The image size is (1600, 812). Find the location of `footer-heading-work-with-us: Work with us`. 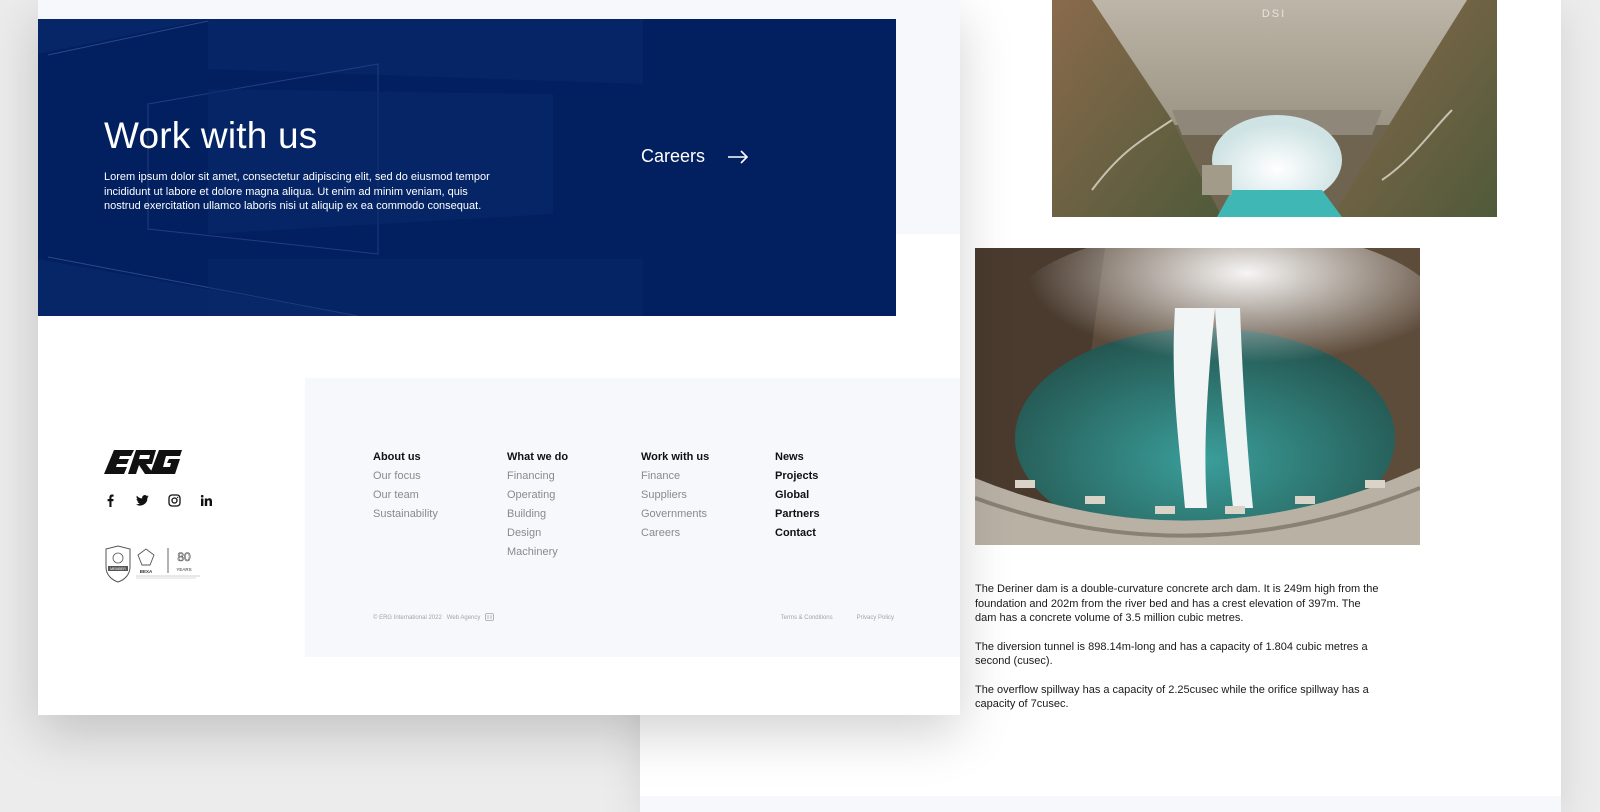

footer-heading-work-with-us: Work with us is located at coordinates (708, 457).